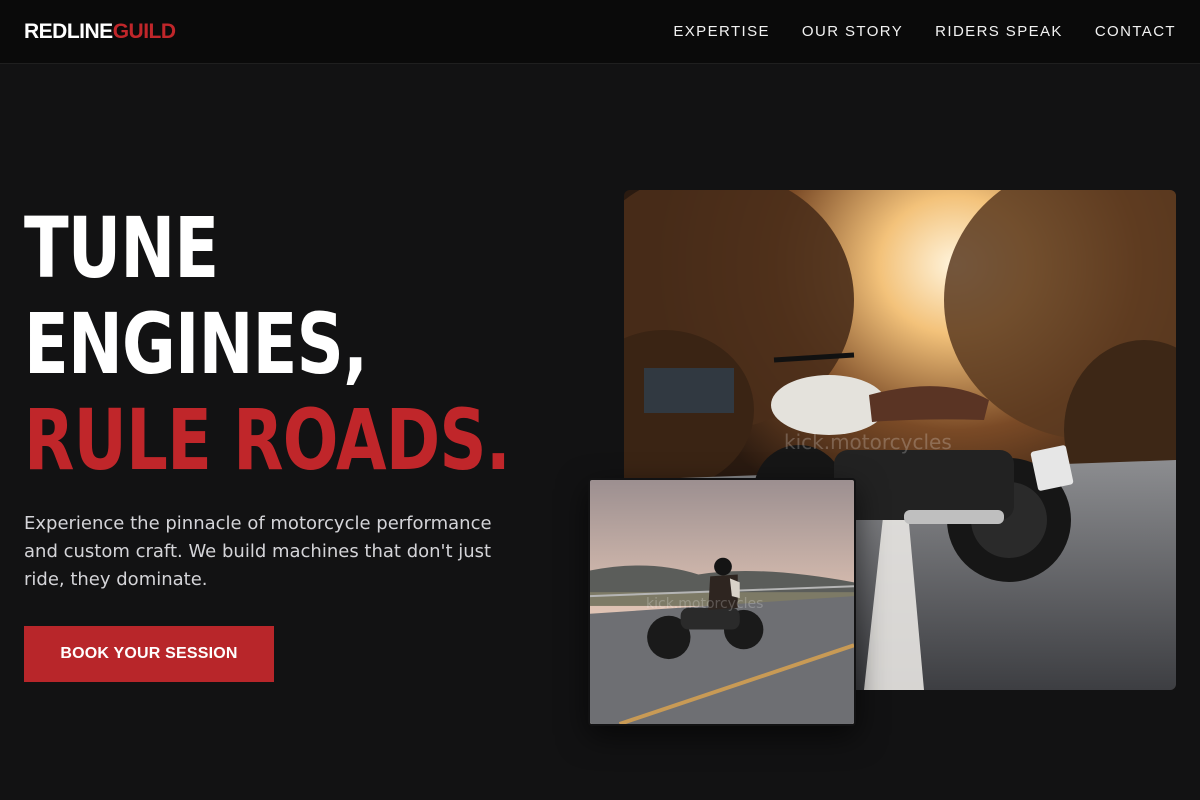  Describe the element at coordinates (852, 32) in the screenshot. I see `nav-link-our-story: OUR STORY` at that location.